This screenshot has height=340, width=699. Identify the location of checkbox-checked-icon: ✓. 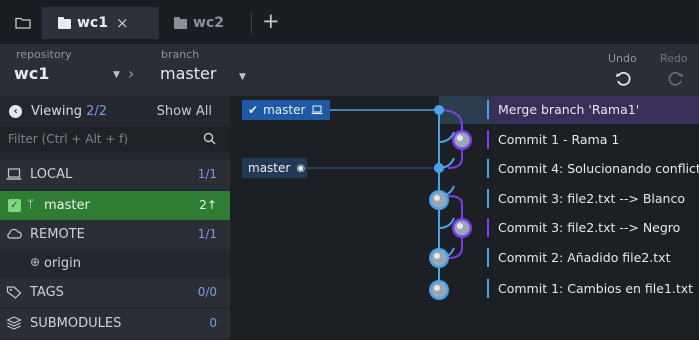
(14, 205).